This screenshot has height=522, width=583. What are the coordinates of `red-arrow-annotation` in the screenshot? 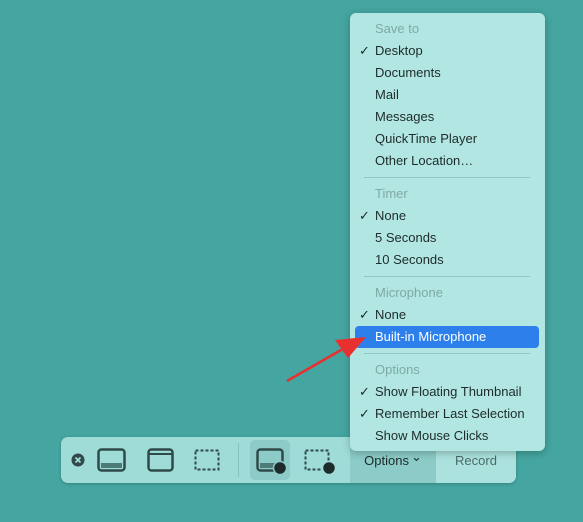 It's located at (326, 360).